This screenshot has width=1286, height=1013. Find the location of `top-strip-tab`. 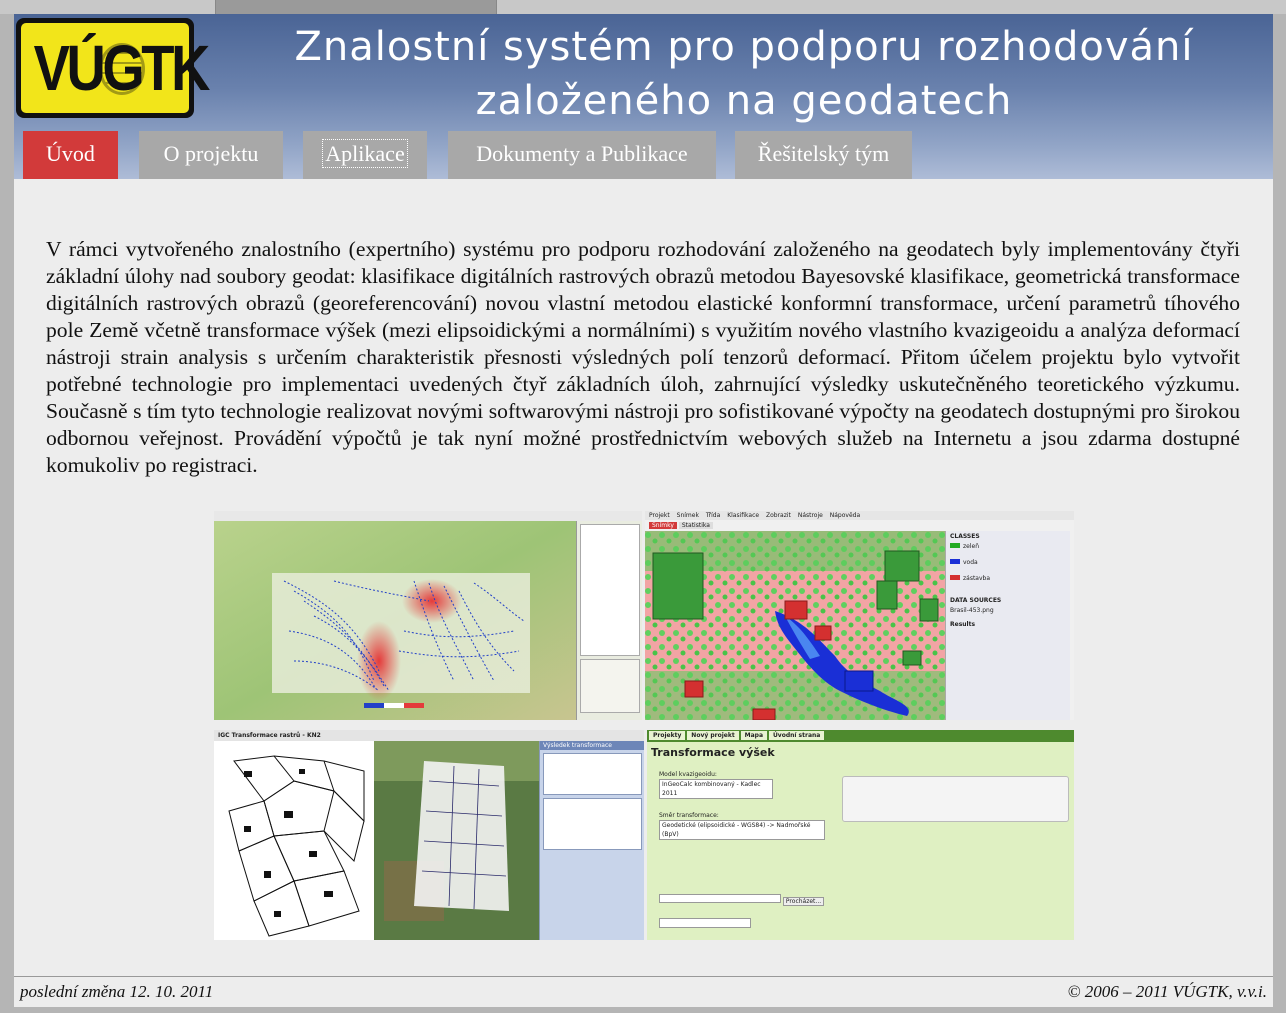

top-strip-tab is located at coordinates (356, 7).